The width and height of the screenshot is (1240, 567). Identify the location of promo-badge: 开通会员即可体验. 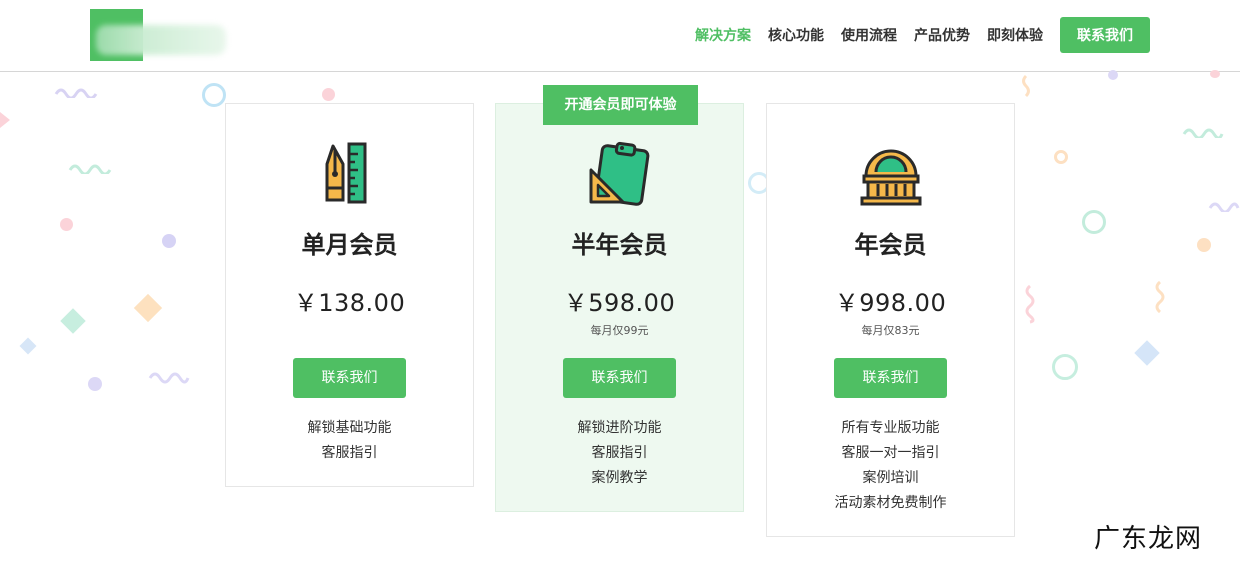
(620, 105).